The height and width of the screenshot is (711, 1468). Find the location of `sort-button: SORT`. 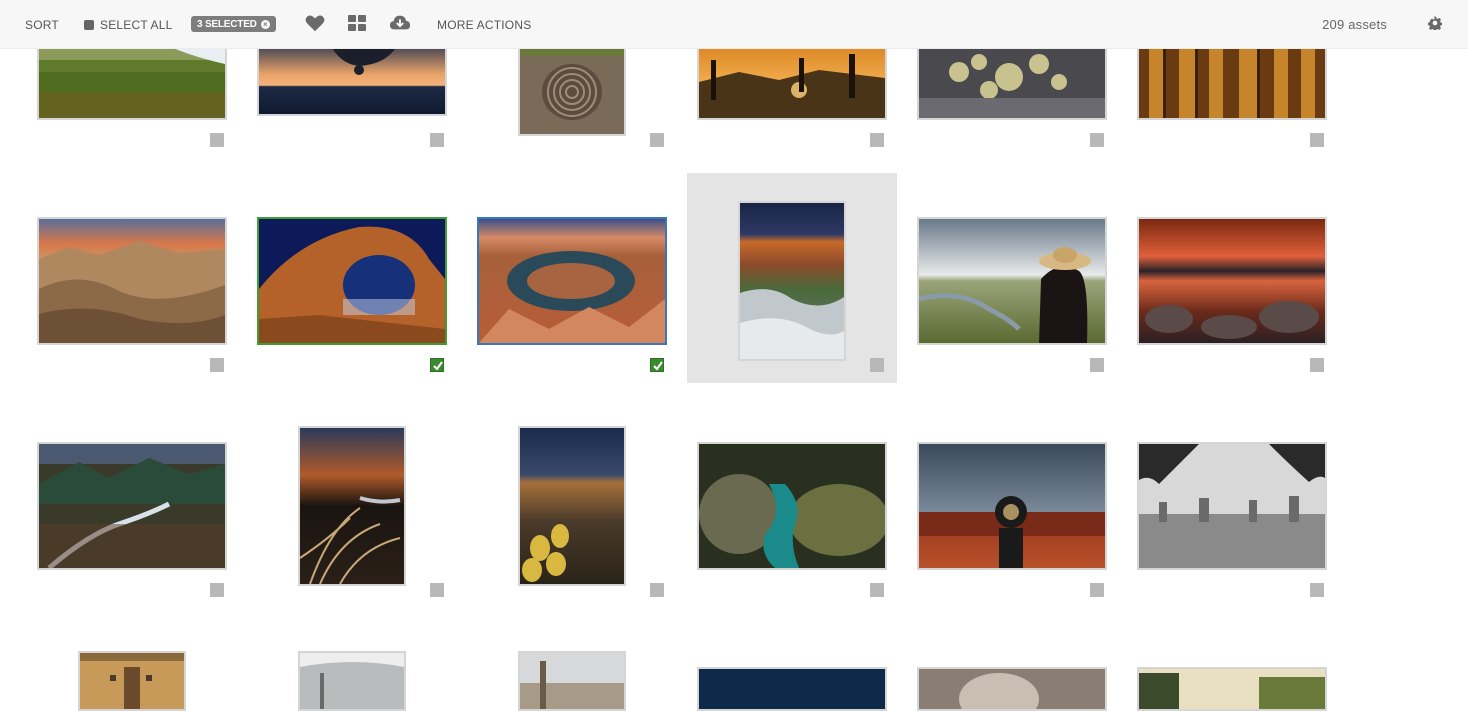

sort-button: SORT is located at coordinates (42, 24).